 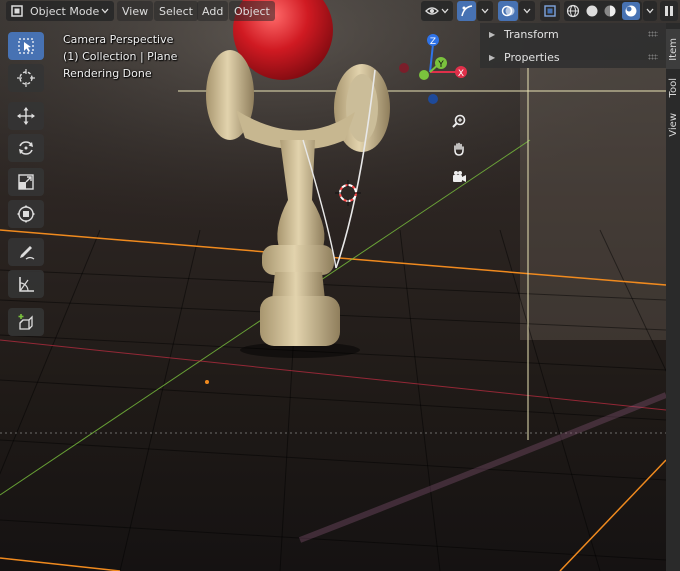 What do you see at coordinates (176, 11) in the screenshot?
I see `menu-select: Select` at bounding box center [176, 11].